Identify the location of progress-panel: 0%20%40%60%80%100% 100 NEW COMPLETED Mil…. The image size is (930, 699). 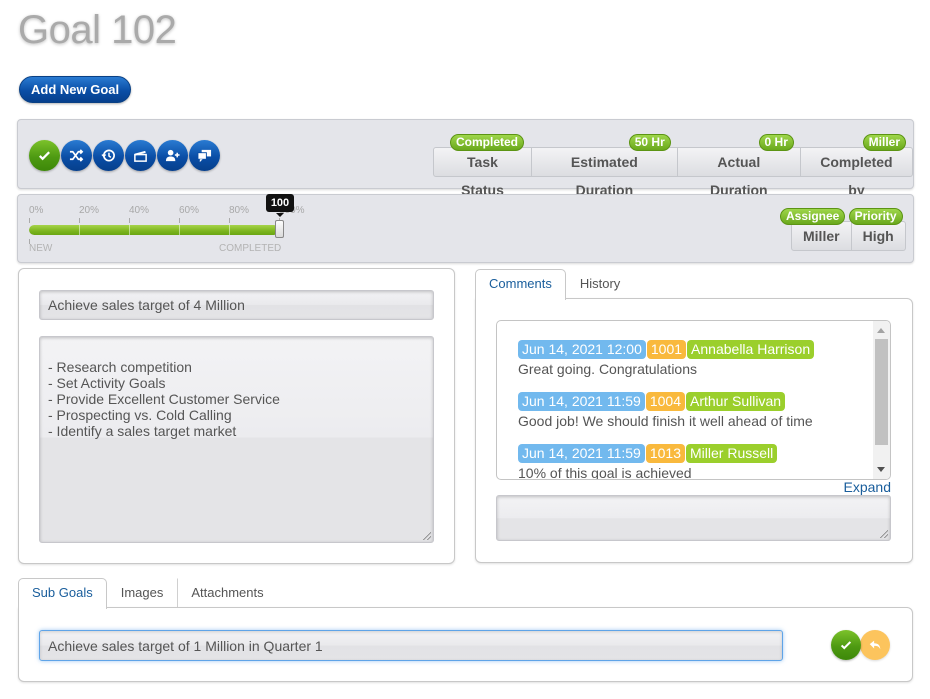
(465, 228).